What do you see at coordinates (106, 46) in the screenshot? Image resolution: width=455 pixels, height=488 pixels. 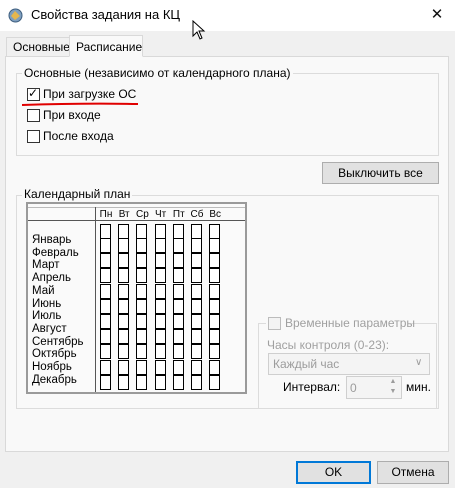 I see `tab-schedule: Расписание` at bounding box center [106, 46].